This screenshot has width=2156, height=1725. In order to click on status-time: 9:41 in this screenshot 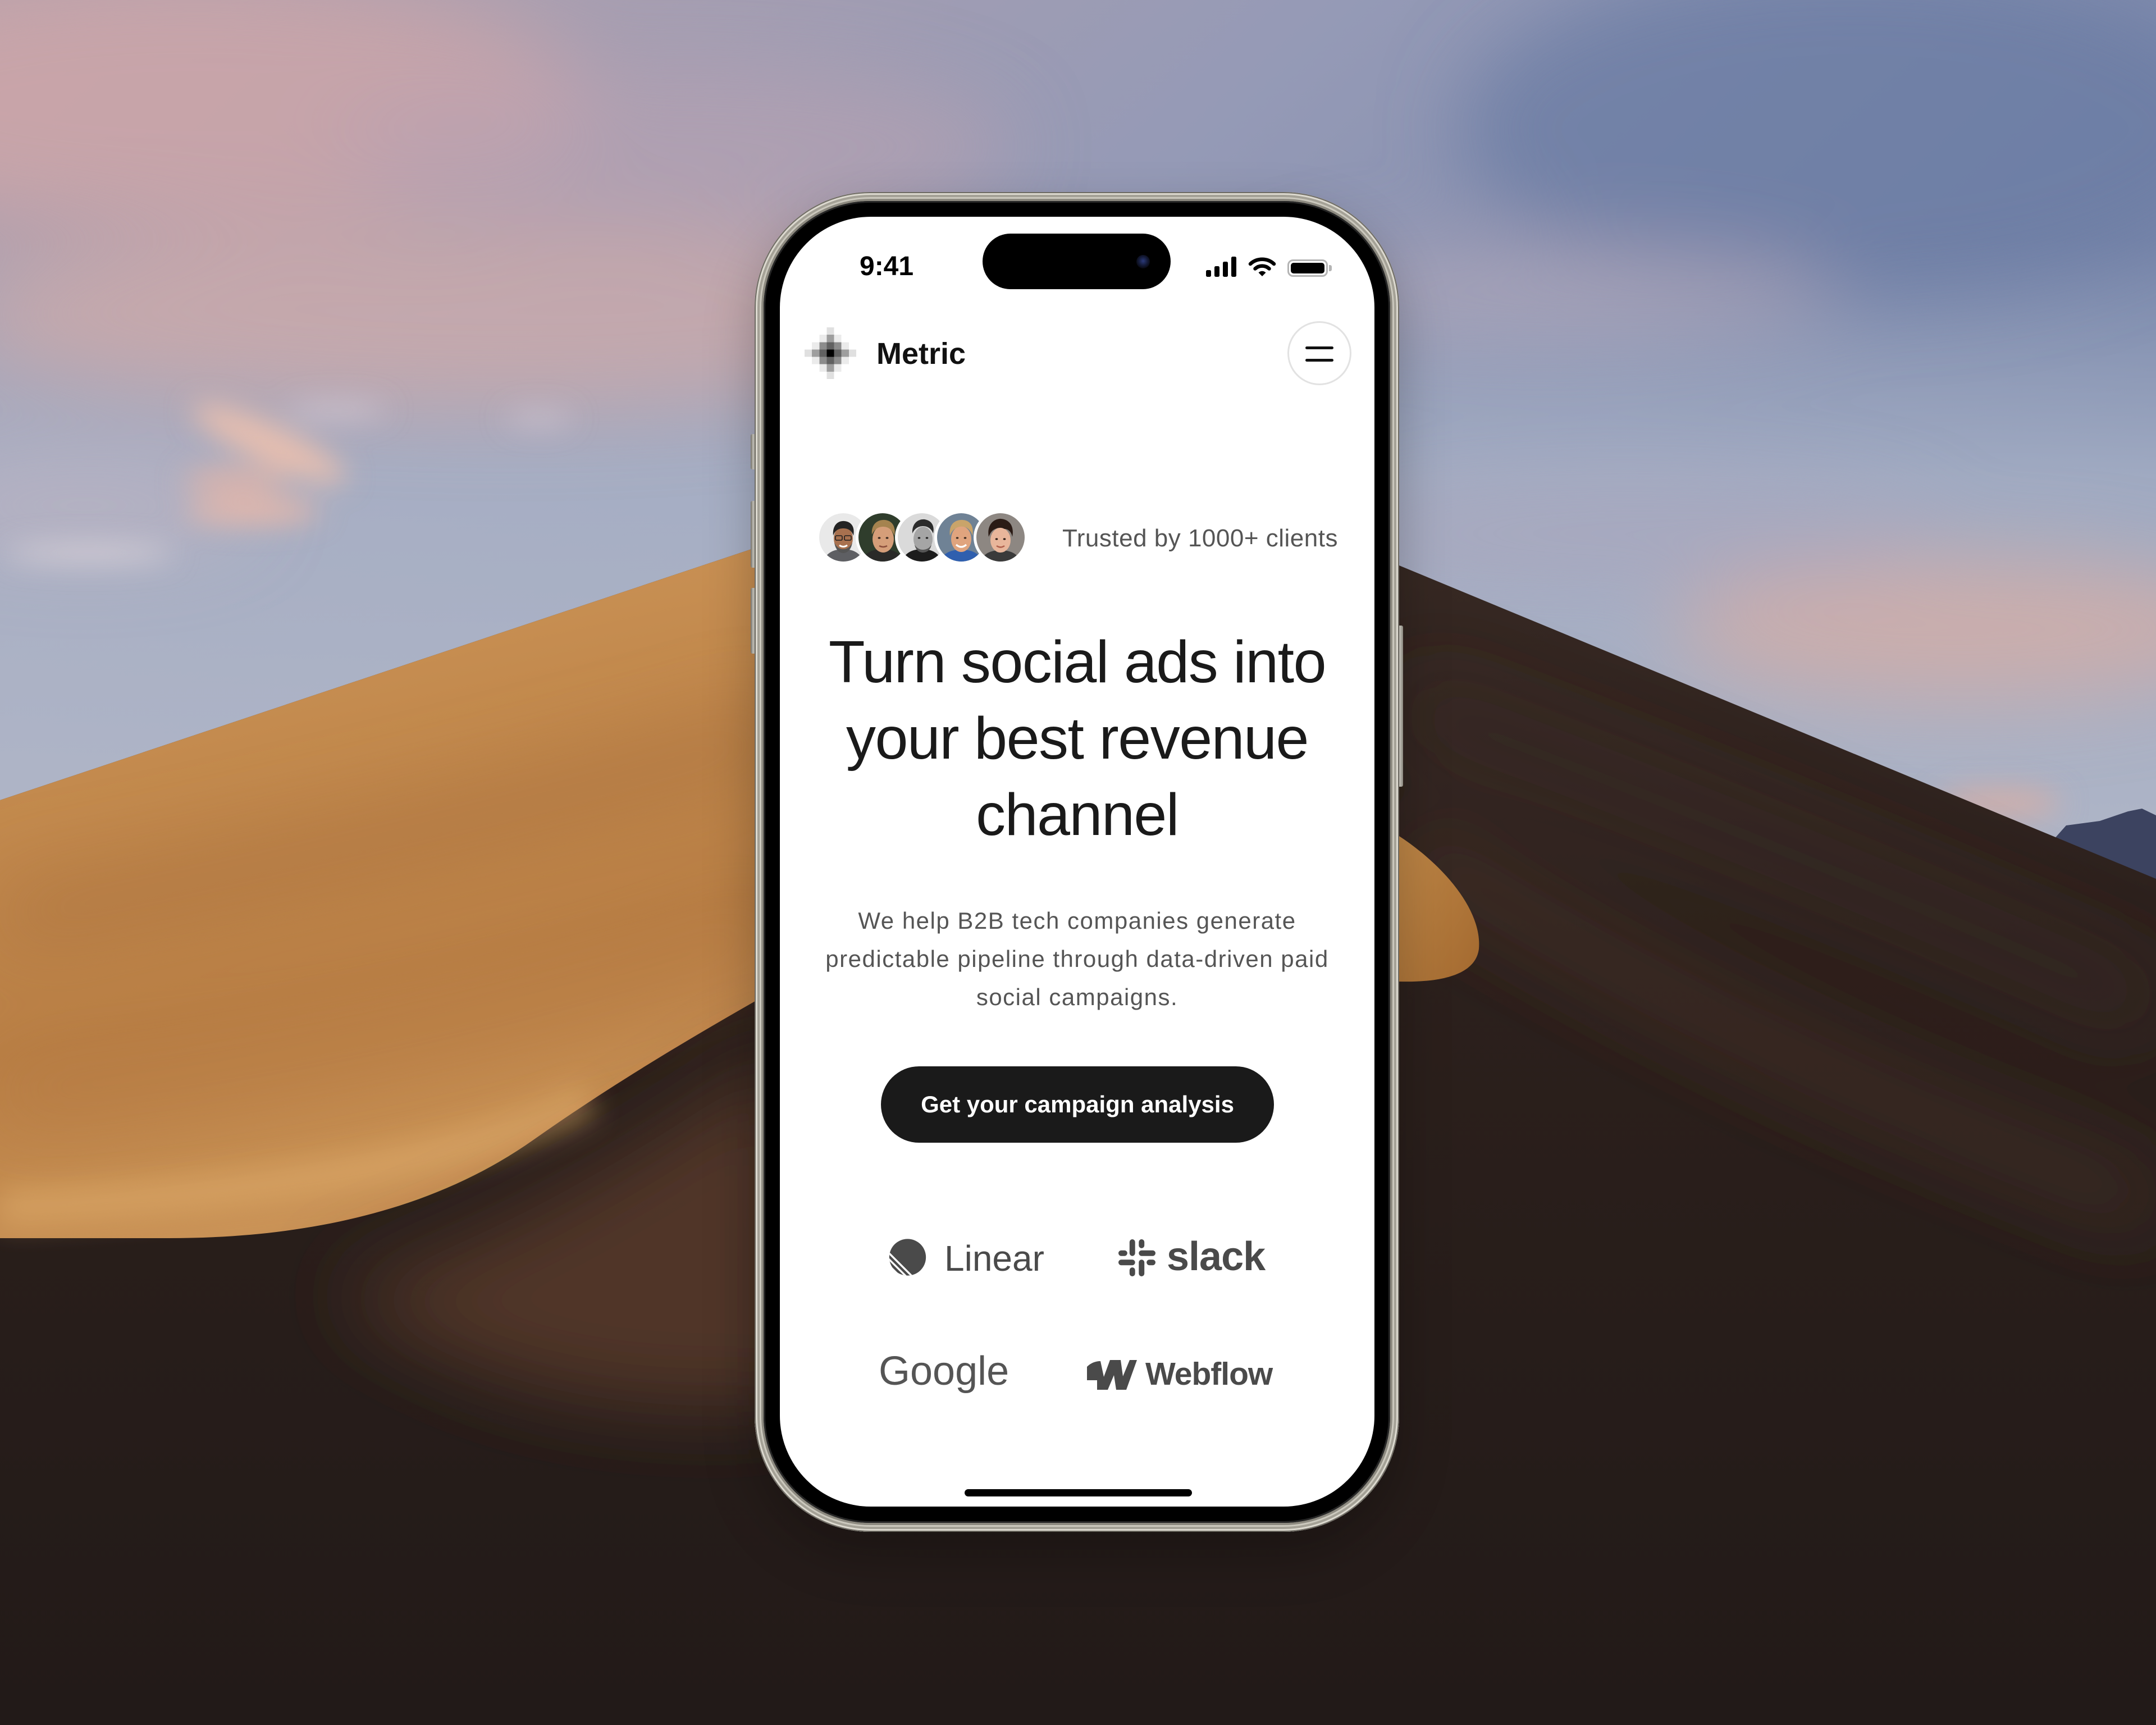, I will do `click(887, 266)`.